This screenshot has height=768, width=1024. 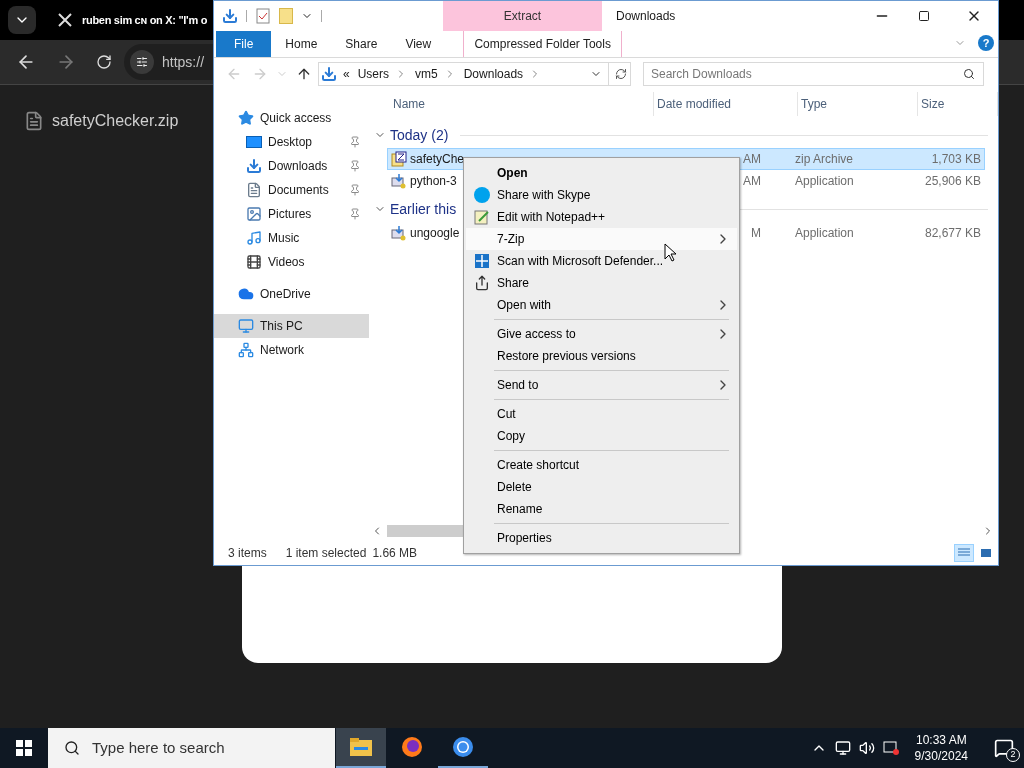 I want to click on taskbar-app, so click(x=361, y=748).